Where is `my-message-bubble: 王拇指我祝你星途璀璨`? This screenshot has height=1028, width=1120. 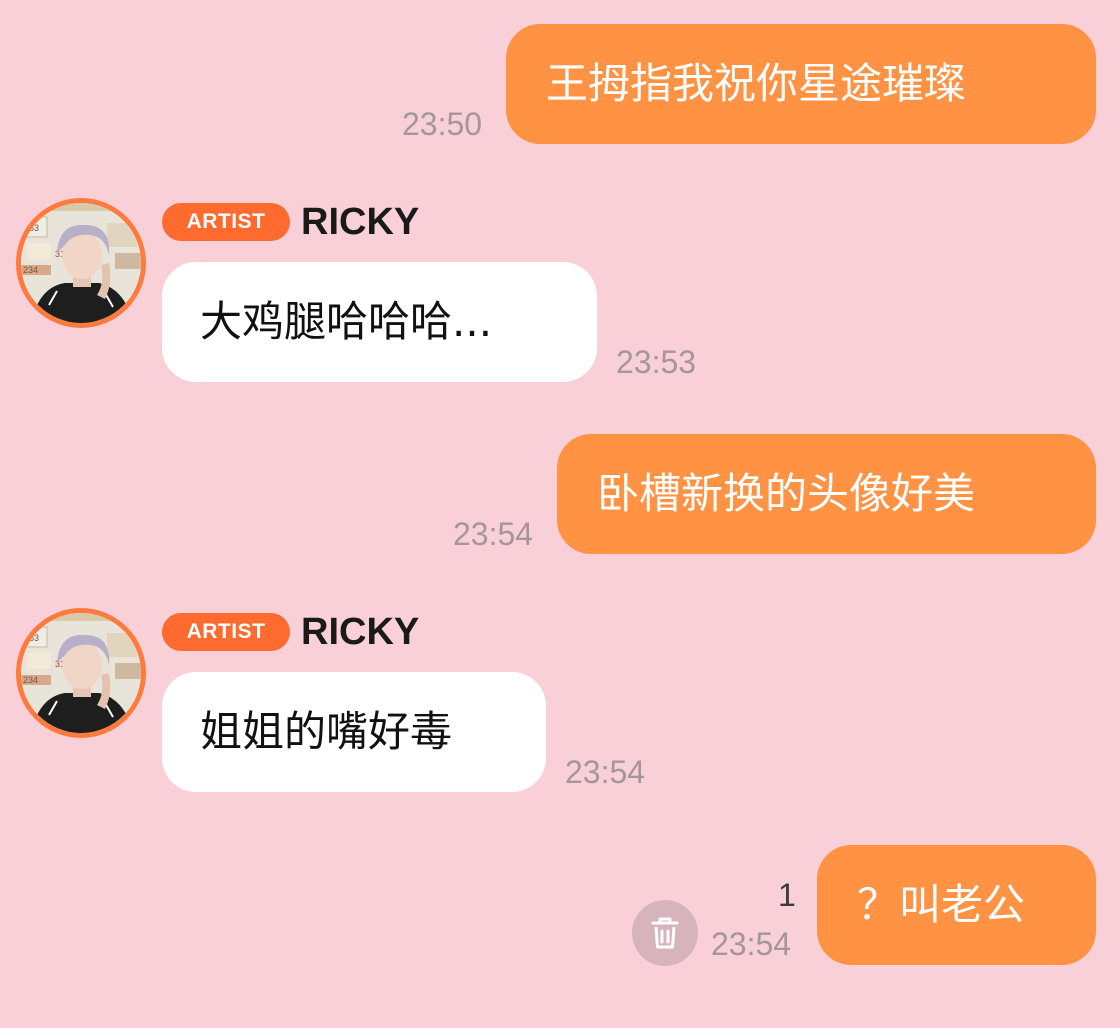 my-message-bubble: 王拇指我祝你星途璀璨 is located at coordinates (801, 84).